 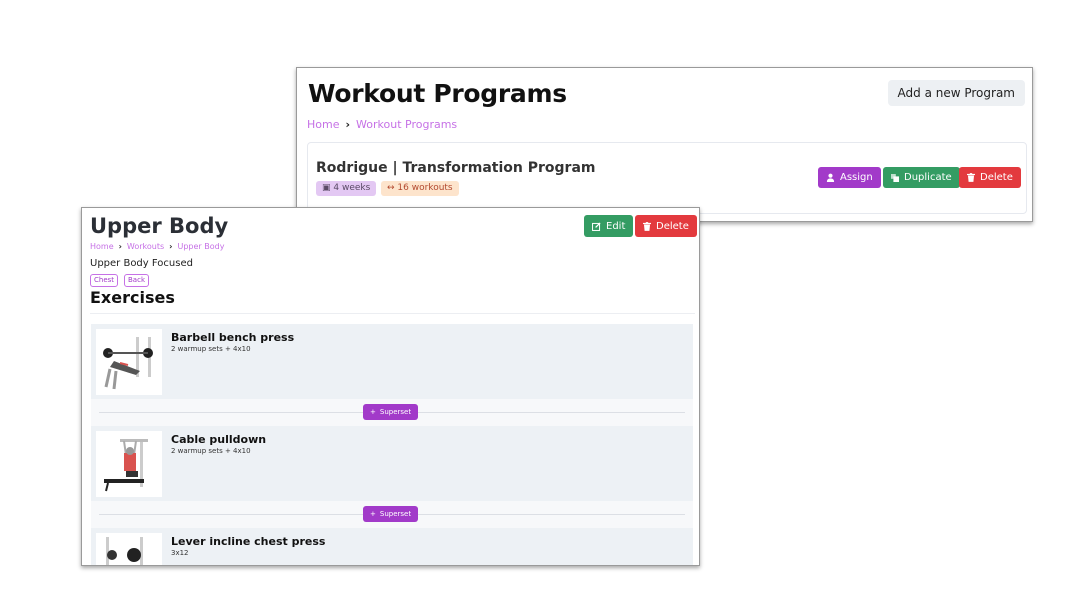 What do you see at coordinates (219, 439) in the screenshot?
I see `exercise-name: Cable pulldown` at bounding box center [219, 439].